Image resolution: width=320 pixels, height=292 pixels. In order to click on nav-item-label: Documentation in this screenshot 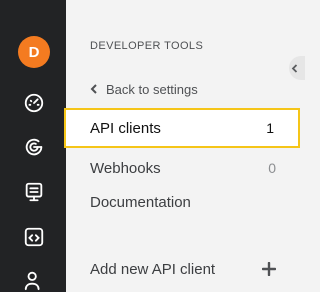, I will do `click(140, 202)`.